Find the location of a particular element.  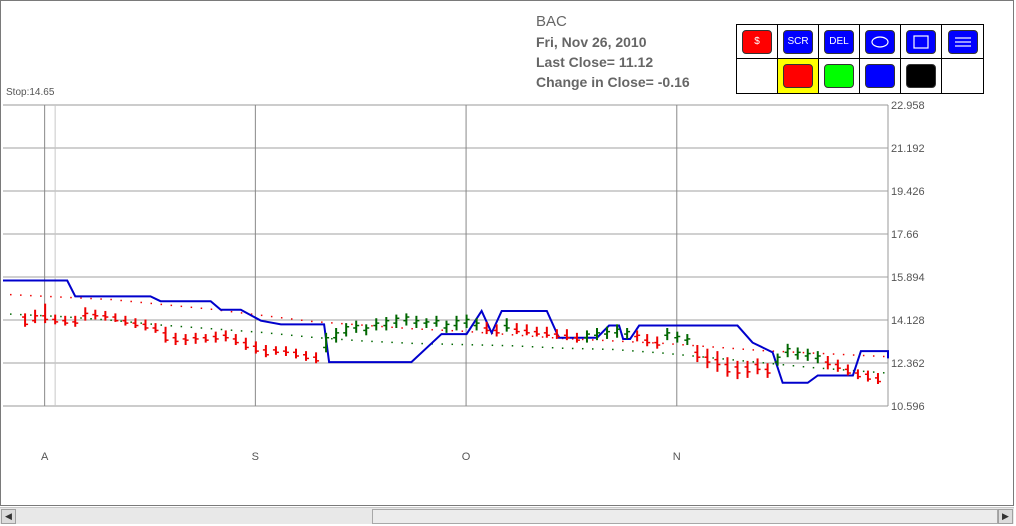

y-tick-label: 17.66 is located at coordinates (905, 235).